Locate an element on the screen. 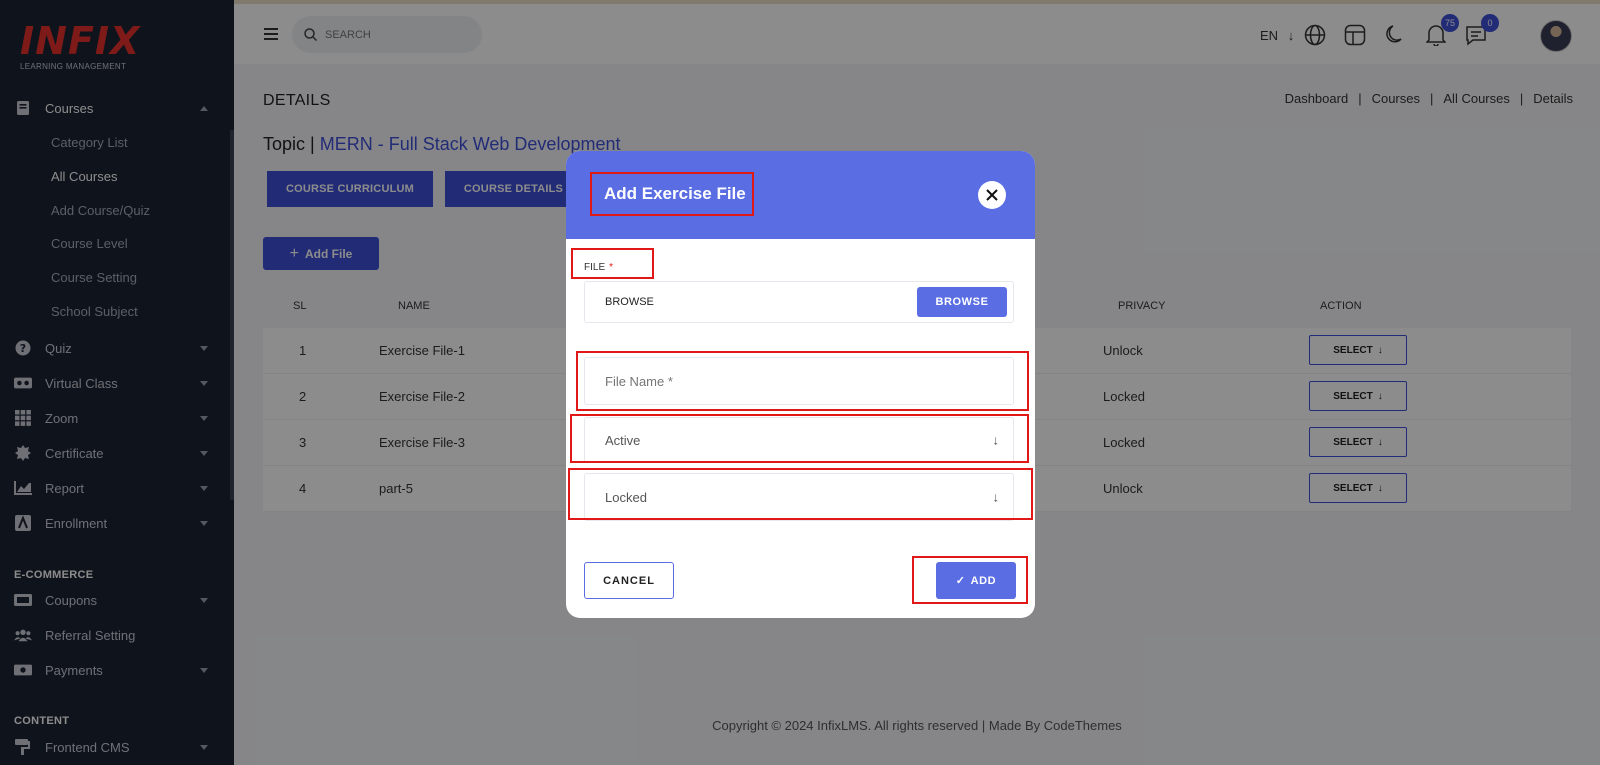 The width and height of the screenshot is (1600, 765). file-label: FILE * is located at coordinates (598, 267).